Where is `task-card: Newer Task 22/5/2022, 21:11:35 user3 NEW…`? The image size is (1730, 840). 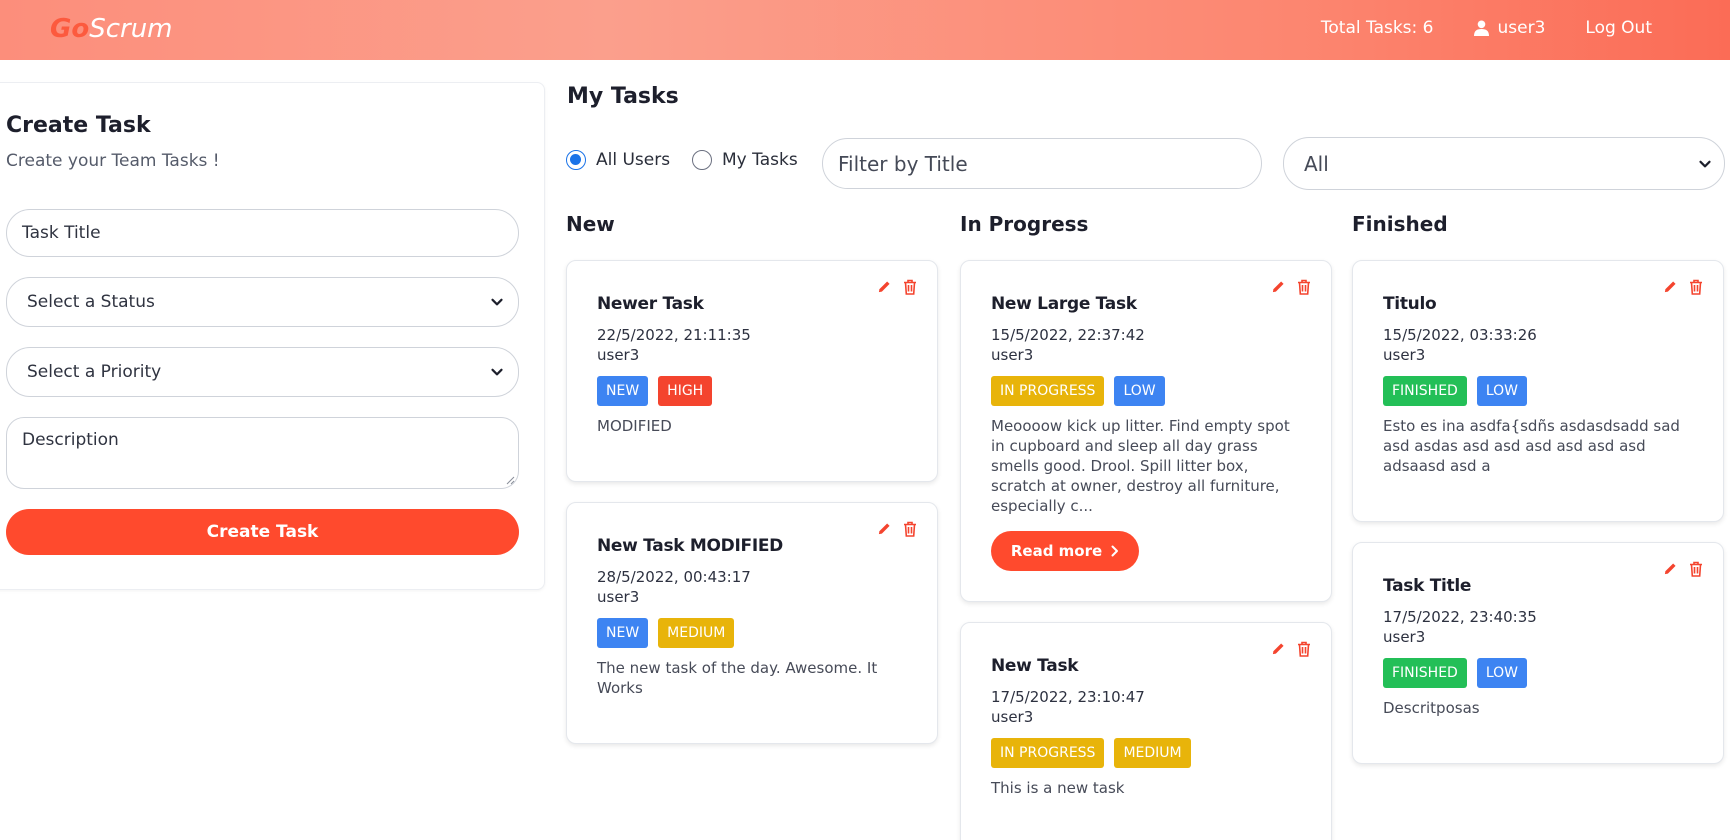
task-card: Newer Task 22/5/2022, 21:11:35 user3 NEW… is located at coordinates (752, 371).